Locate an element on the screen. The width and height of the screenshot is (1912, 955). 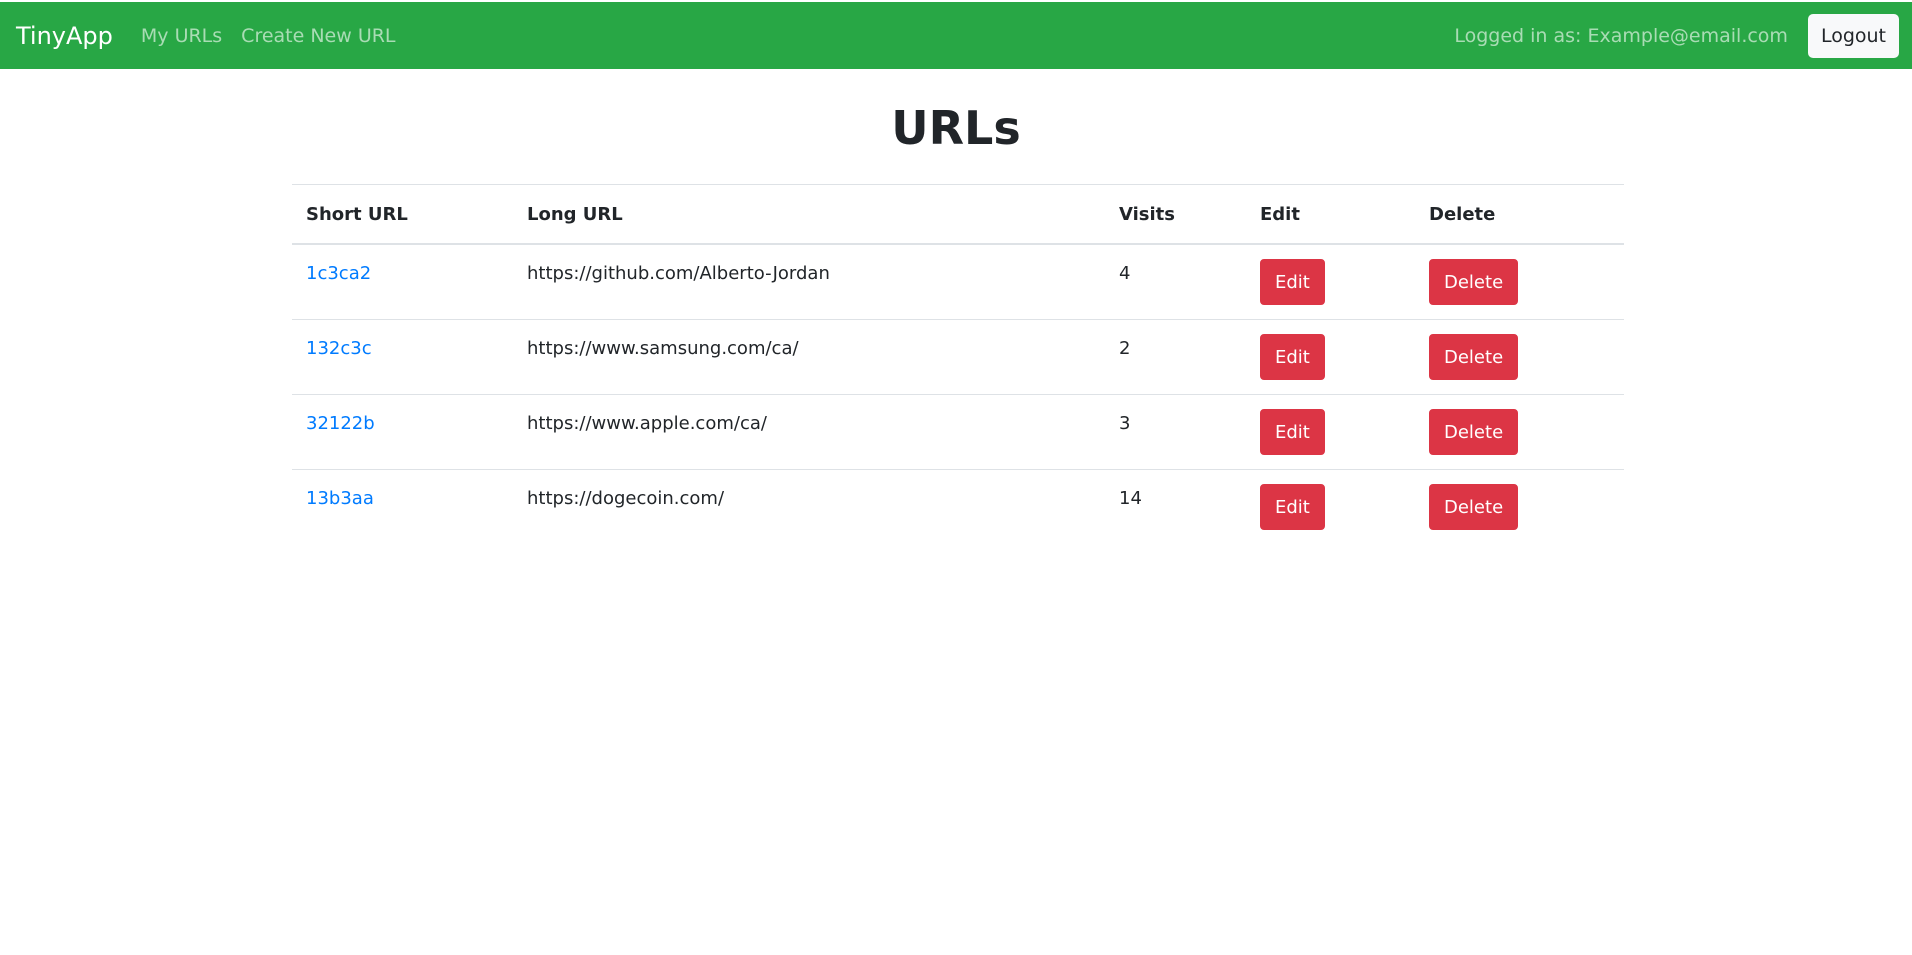
page-title: URLs is located at coordinates (956, 128).